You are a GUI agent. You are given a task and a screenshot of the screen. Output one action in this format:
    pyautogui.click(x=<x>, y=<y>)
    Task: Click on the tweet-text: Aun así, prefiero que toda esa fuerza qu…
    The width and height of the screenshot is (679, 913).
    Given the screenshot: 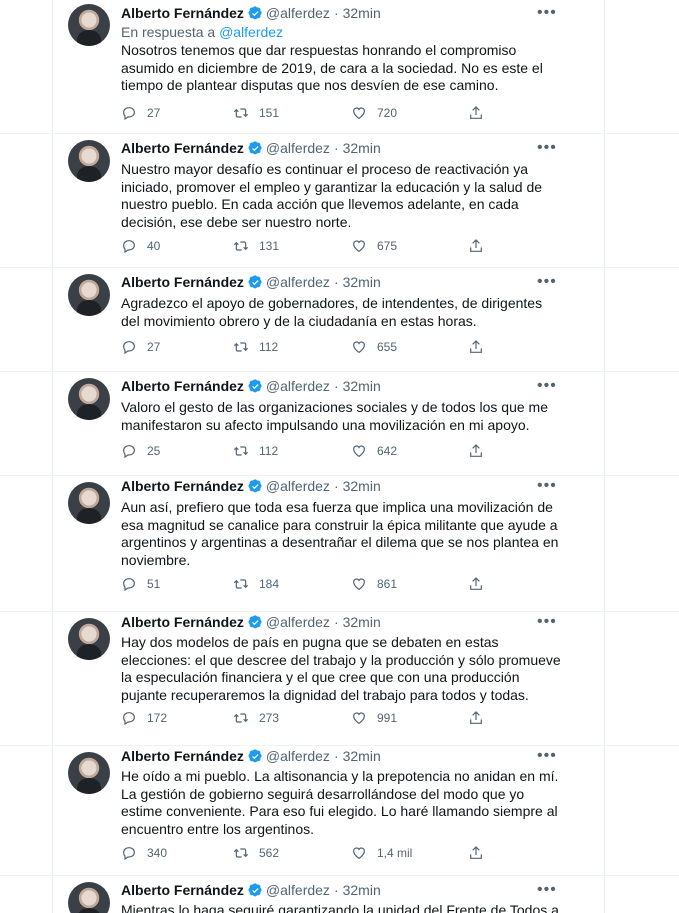 What is the action you would take?
    pyautogui.click(x=340, y=533)
    